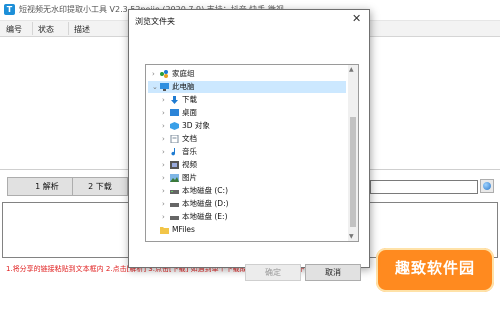 The image size is (500, 310). What do you see at coordinates (183, 86) in the screenshot?
I see `tree-item-label: 此电脑` at bounding box center [183, 86].